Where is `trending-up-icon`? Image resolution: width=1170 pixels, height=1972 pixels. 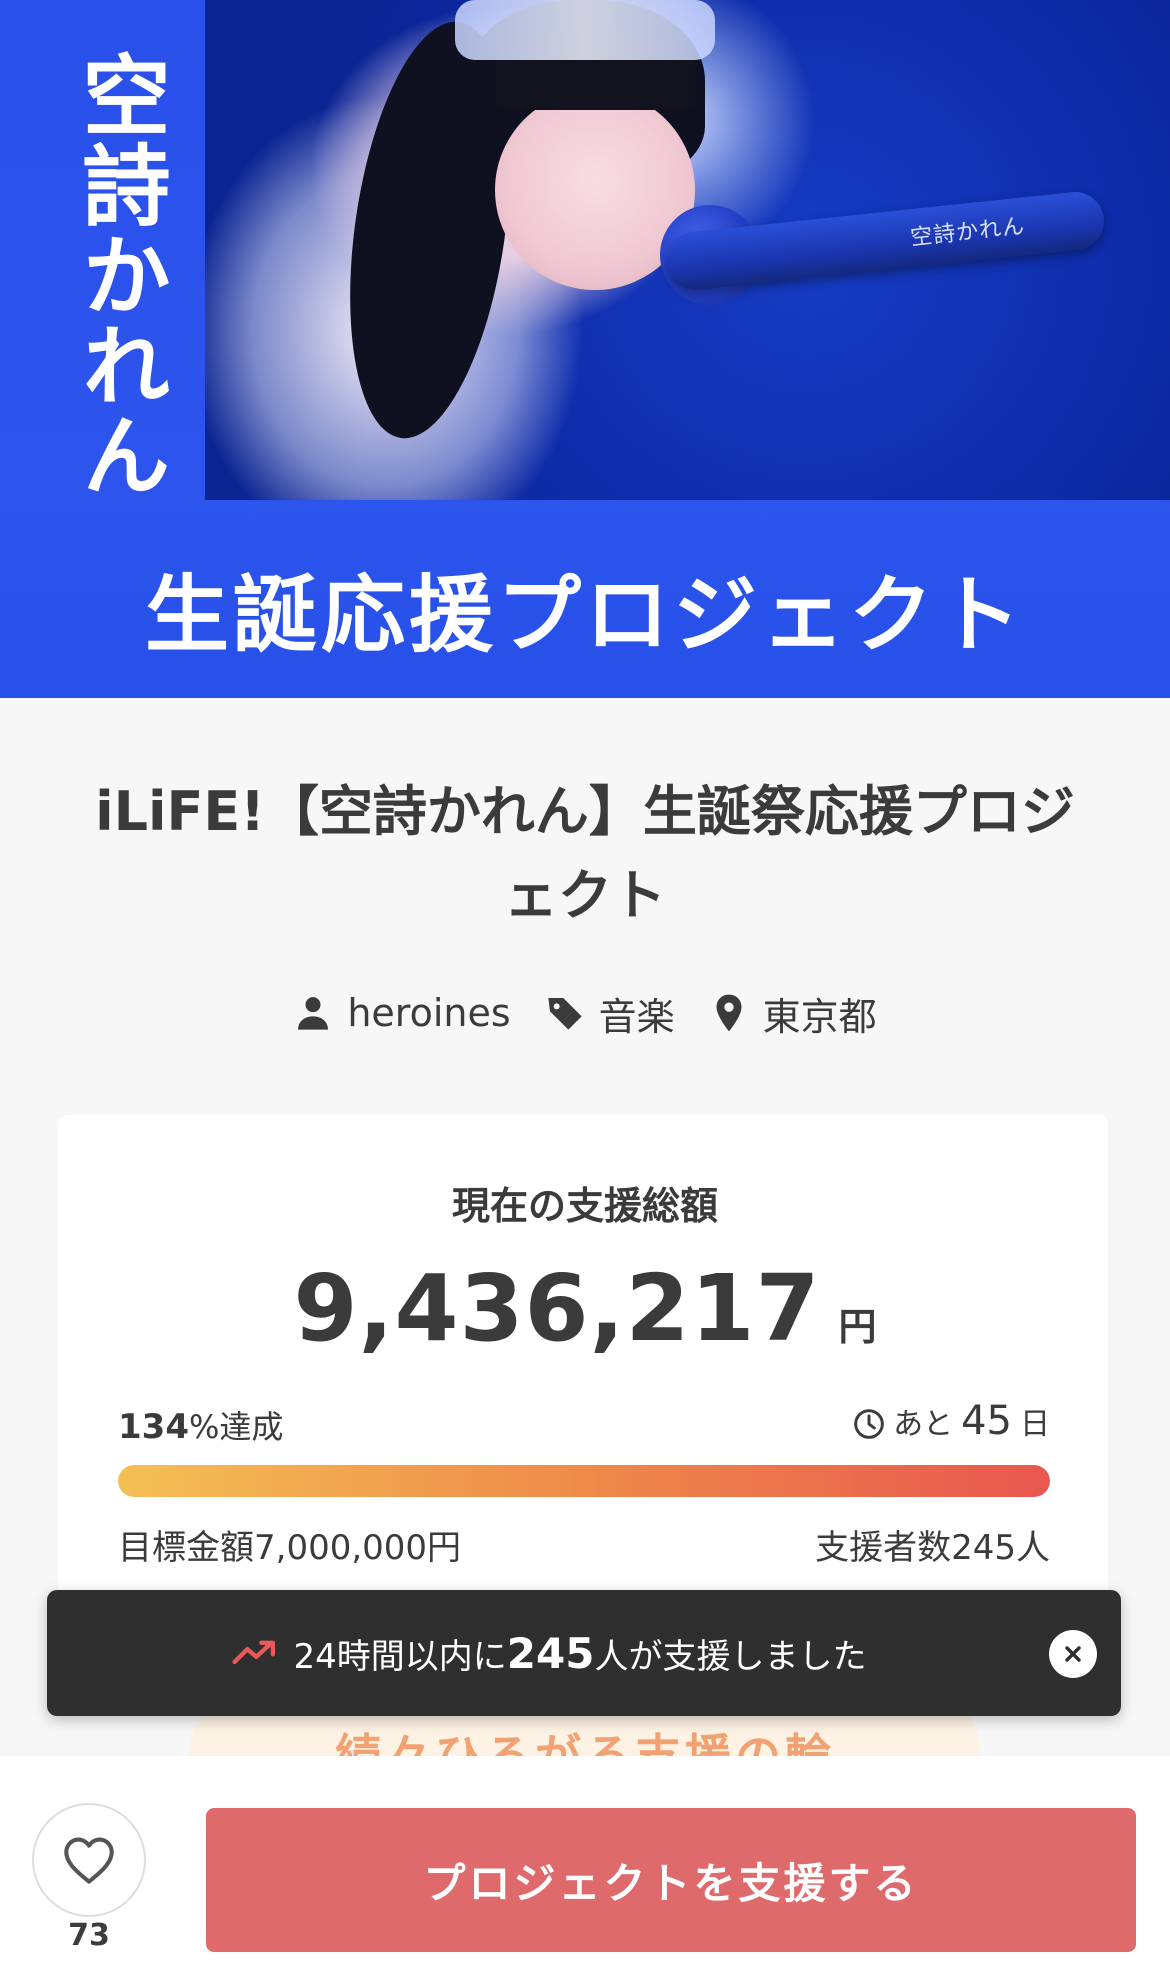 trending-up-icon is located at coordinates (253, 1652).